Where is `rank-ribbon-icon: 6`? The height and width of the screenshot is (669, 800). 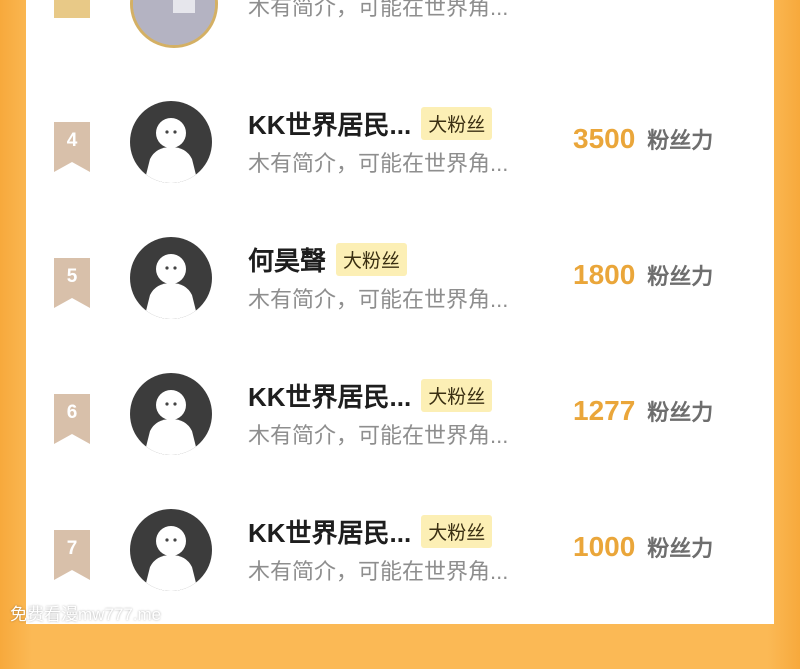 rank-ribbon-icon: 6 is located at coordinates (72, 419).